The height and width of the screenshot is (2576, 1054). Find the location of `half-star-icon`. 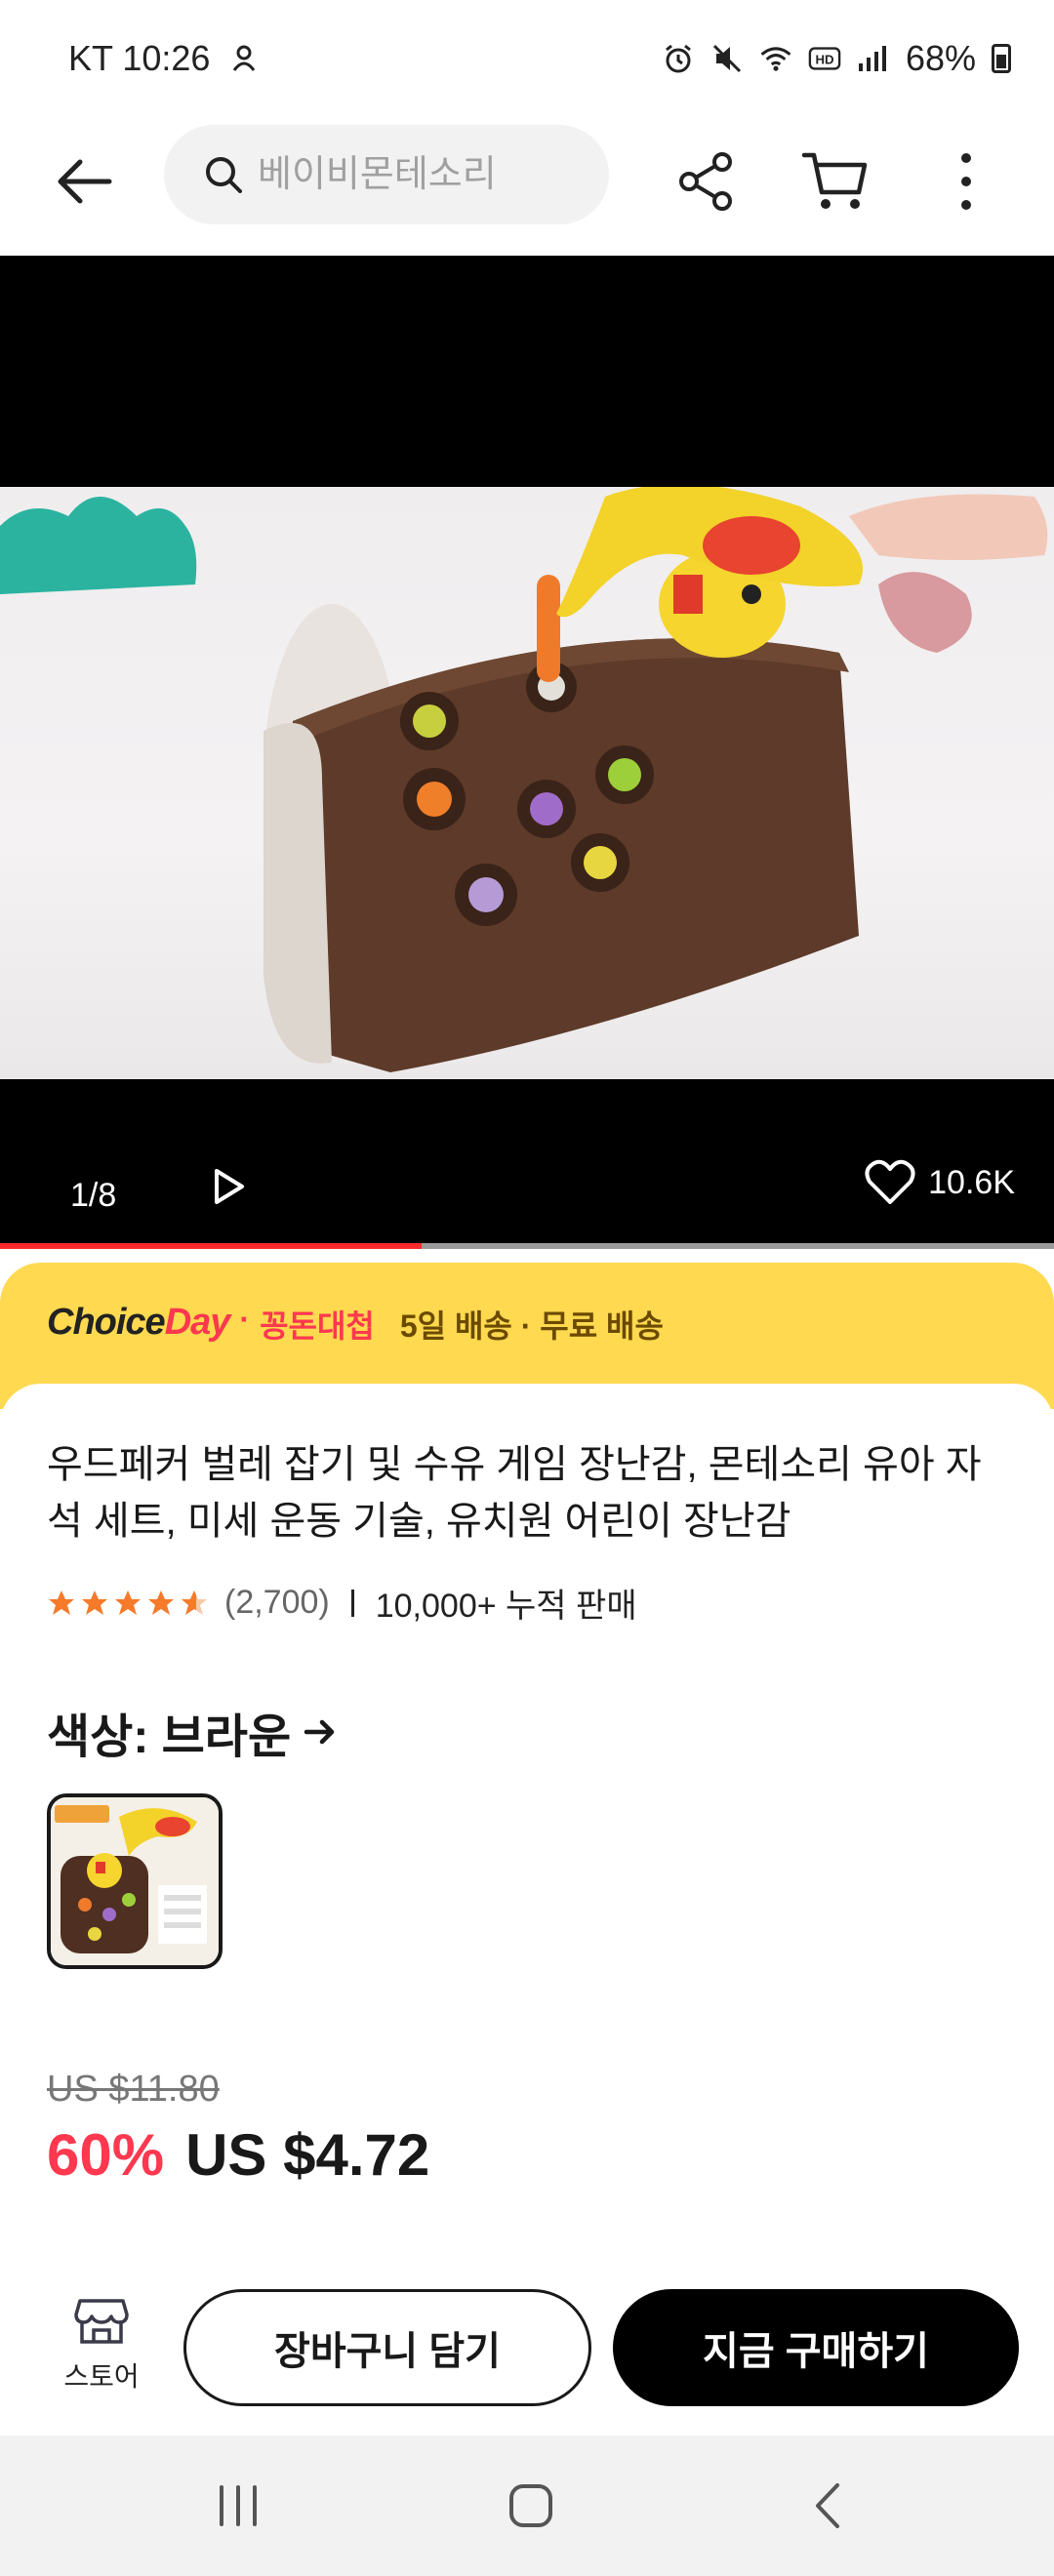

half-star-icon is located at coordinates (194, 1602).